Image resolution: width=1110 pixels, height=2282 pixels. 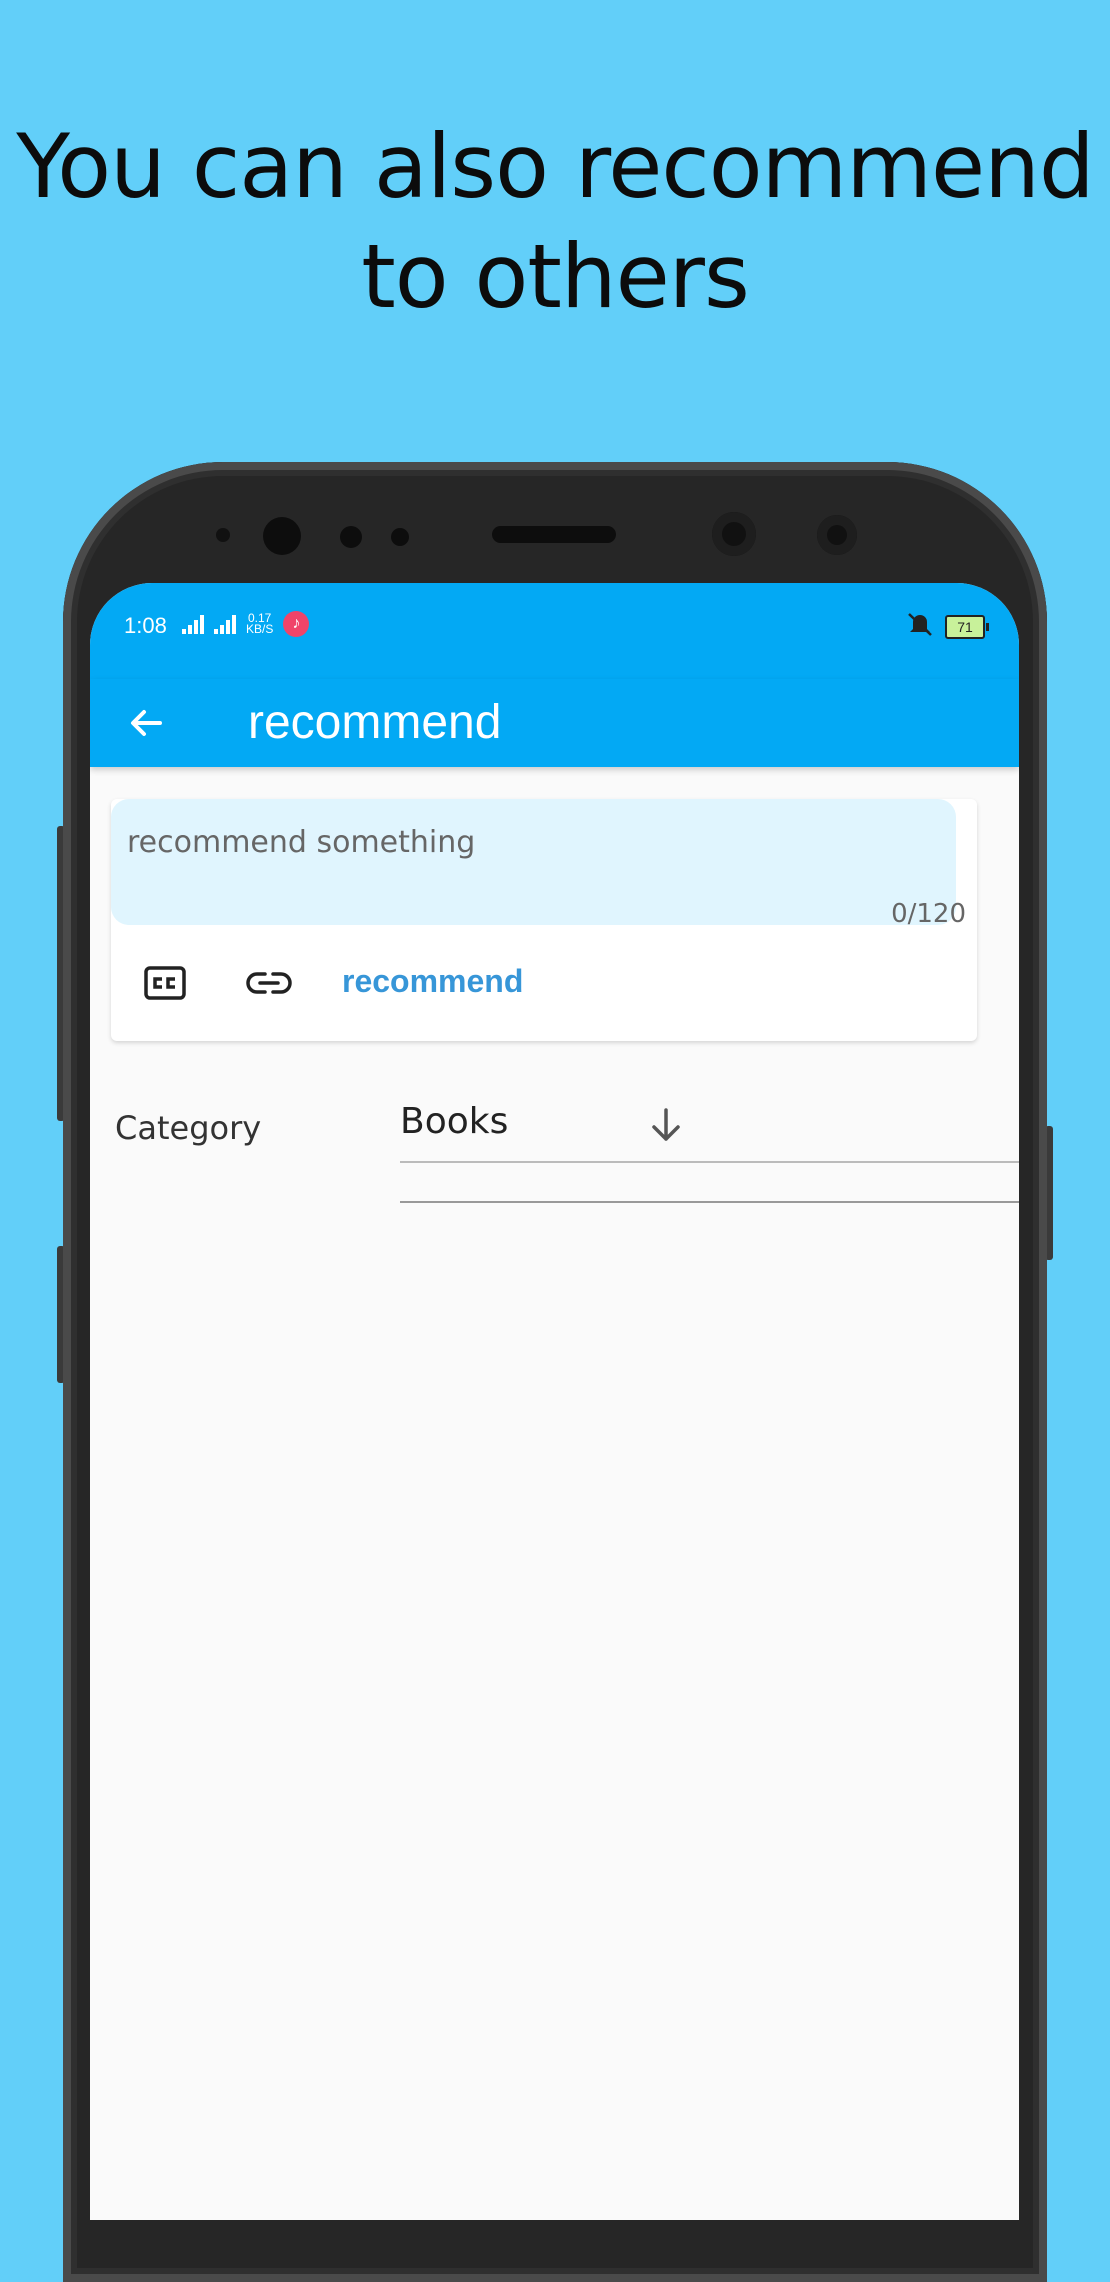 What do you see at coordinates (165, 983) in the screenshot?
I see `closed-caption-icon` at bounding box center [165, 983].